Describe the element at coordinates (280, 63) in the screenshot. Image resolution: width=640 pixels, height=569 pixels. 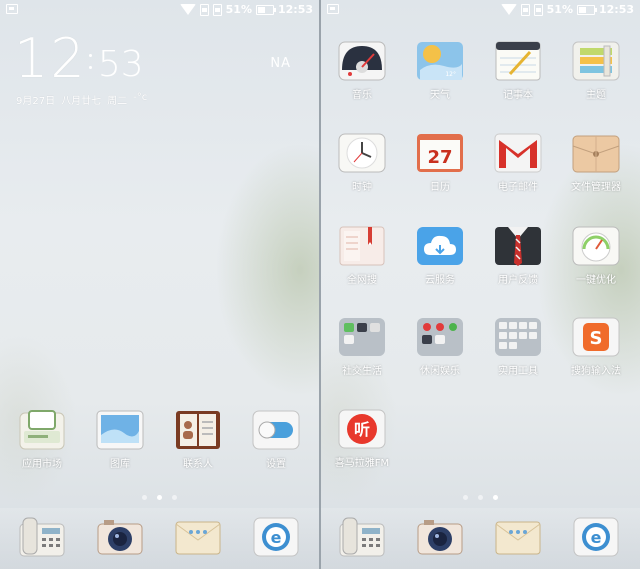
I see `weather-status: NA` at that location.